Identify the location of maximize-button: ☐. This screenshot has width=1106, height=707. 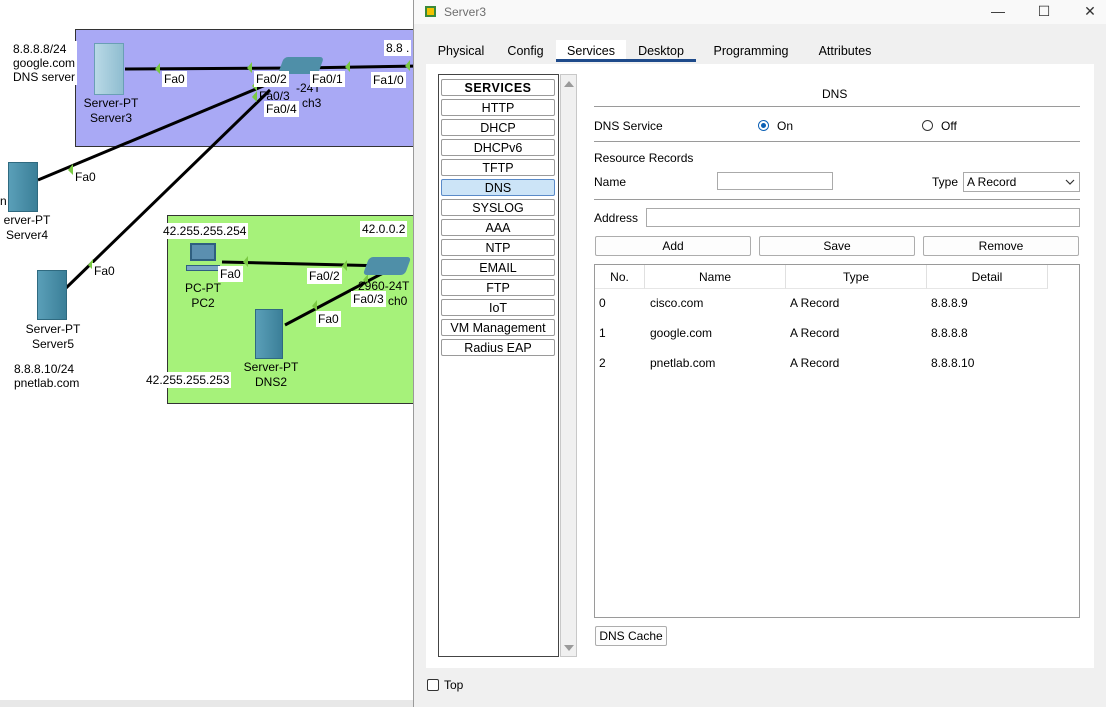
(1044, 12).